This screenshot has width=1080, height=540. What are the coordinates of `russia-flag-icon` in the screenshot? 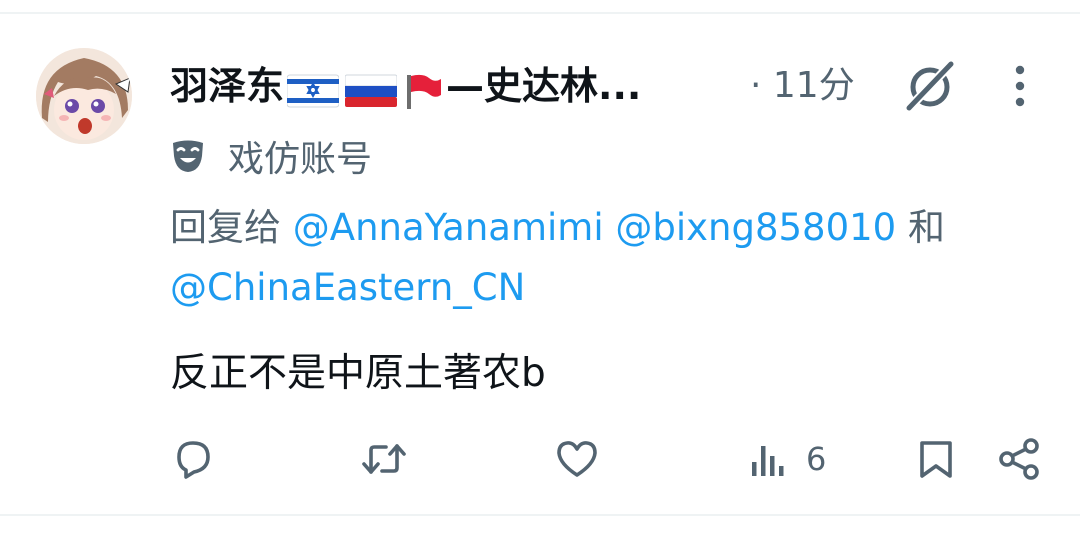 It's located at (371, 87).